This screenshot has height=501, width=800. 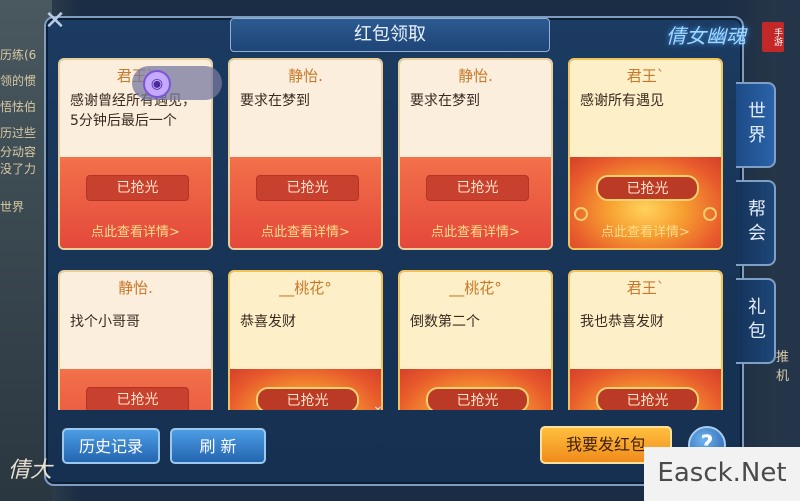 What do you see at coordinates (111, 446) in the screenshot?
I see `history-button: 历史记录` at bounding box center [111, 446].